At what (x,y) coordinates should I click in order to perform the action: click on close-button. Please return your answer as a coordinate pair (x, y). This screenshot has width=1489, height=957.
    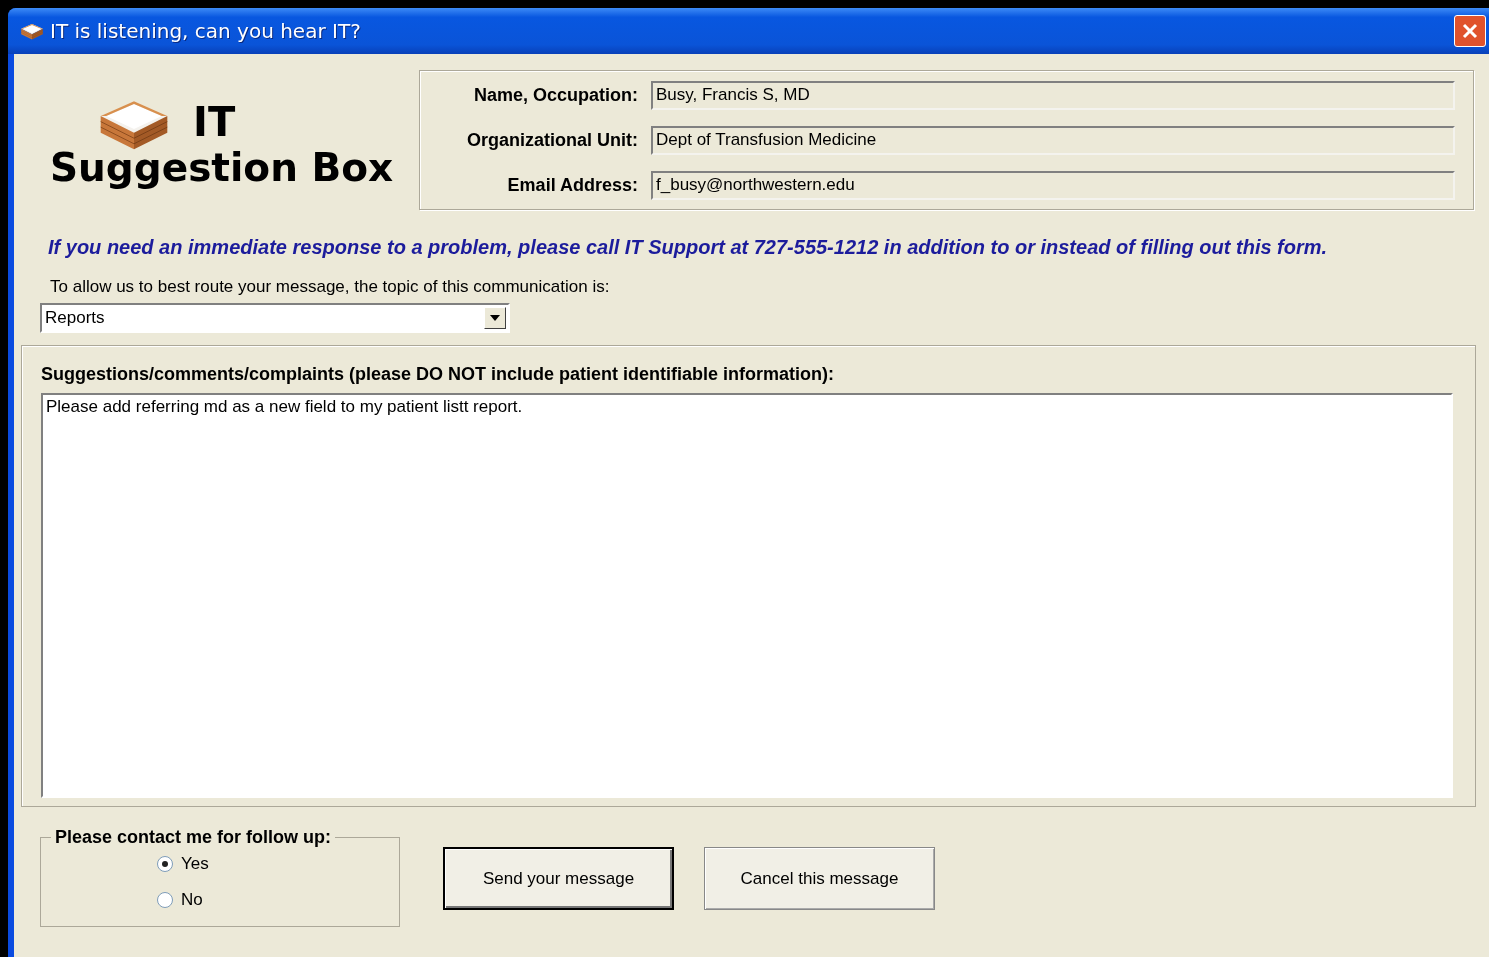
    Looking at the image, I should click on (1470, 31).